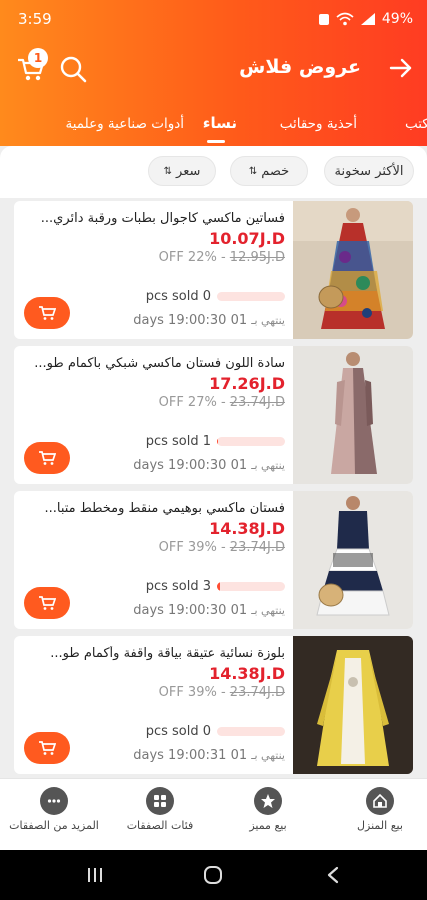  Describe the element at coordinates (380, 801) in the screenshot. I see `home-icon` at that location.